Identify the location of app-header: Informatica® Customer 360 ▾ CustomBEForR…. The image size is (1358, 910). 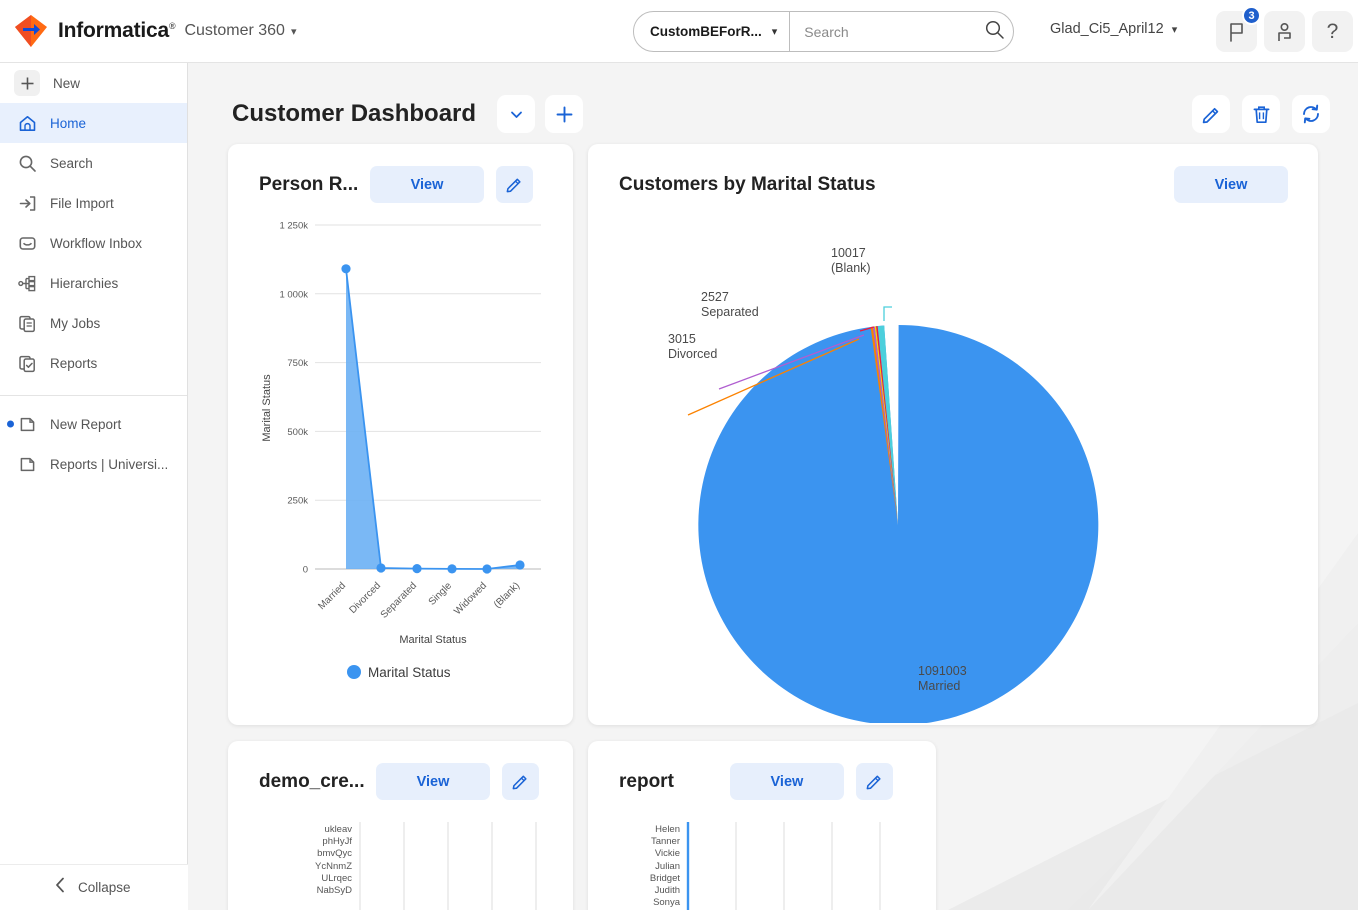
(679, 31).